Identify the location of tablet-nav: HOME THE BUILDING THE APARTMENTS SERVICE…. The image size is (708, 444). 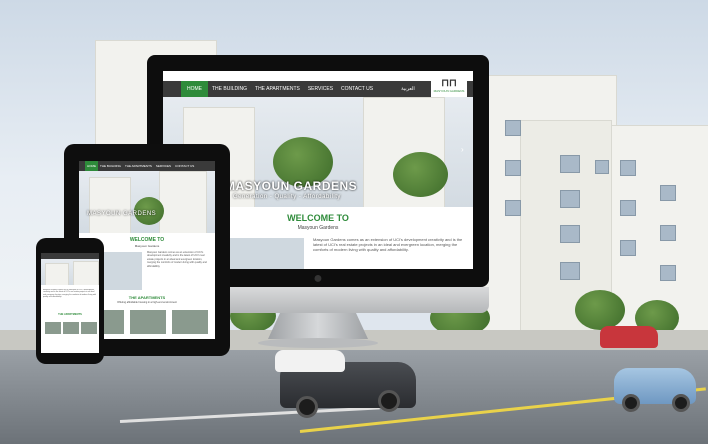
(147, 166).